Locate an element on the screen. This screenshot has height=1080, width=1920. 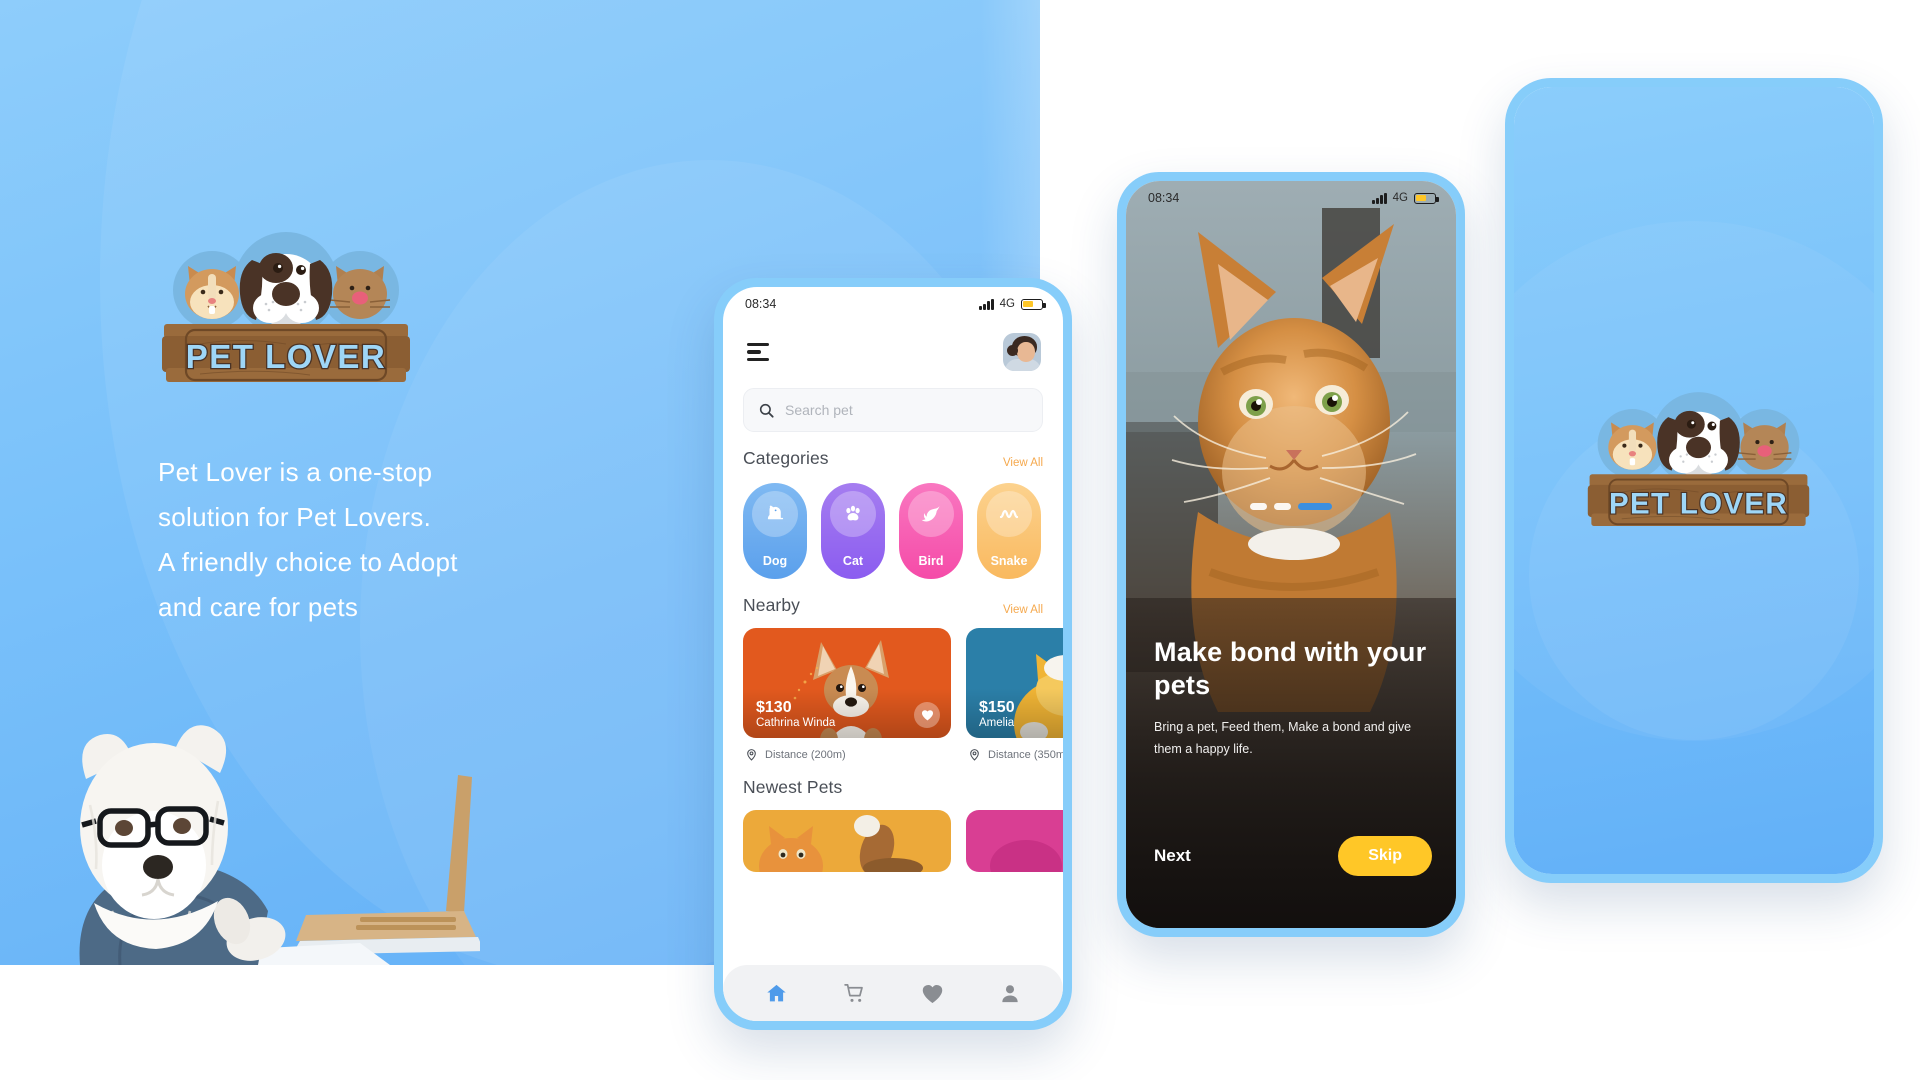
pet-price: $130 is located at coordinates (774, 707).